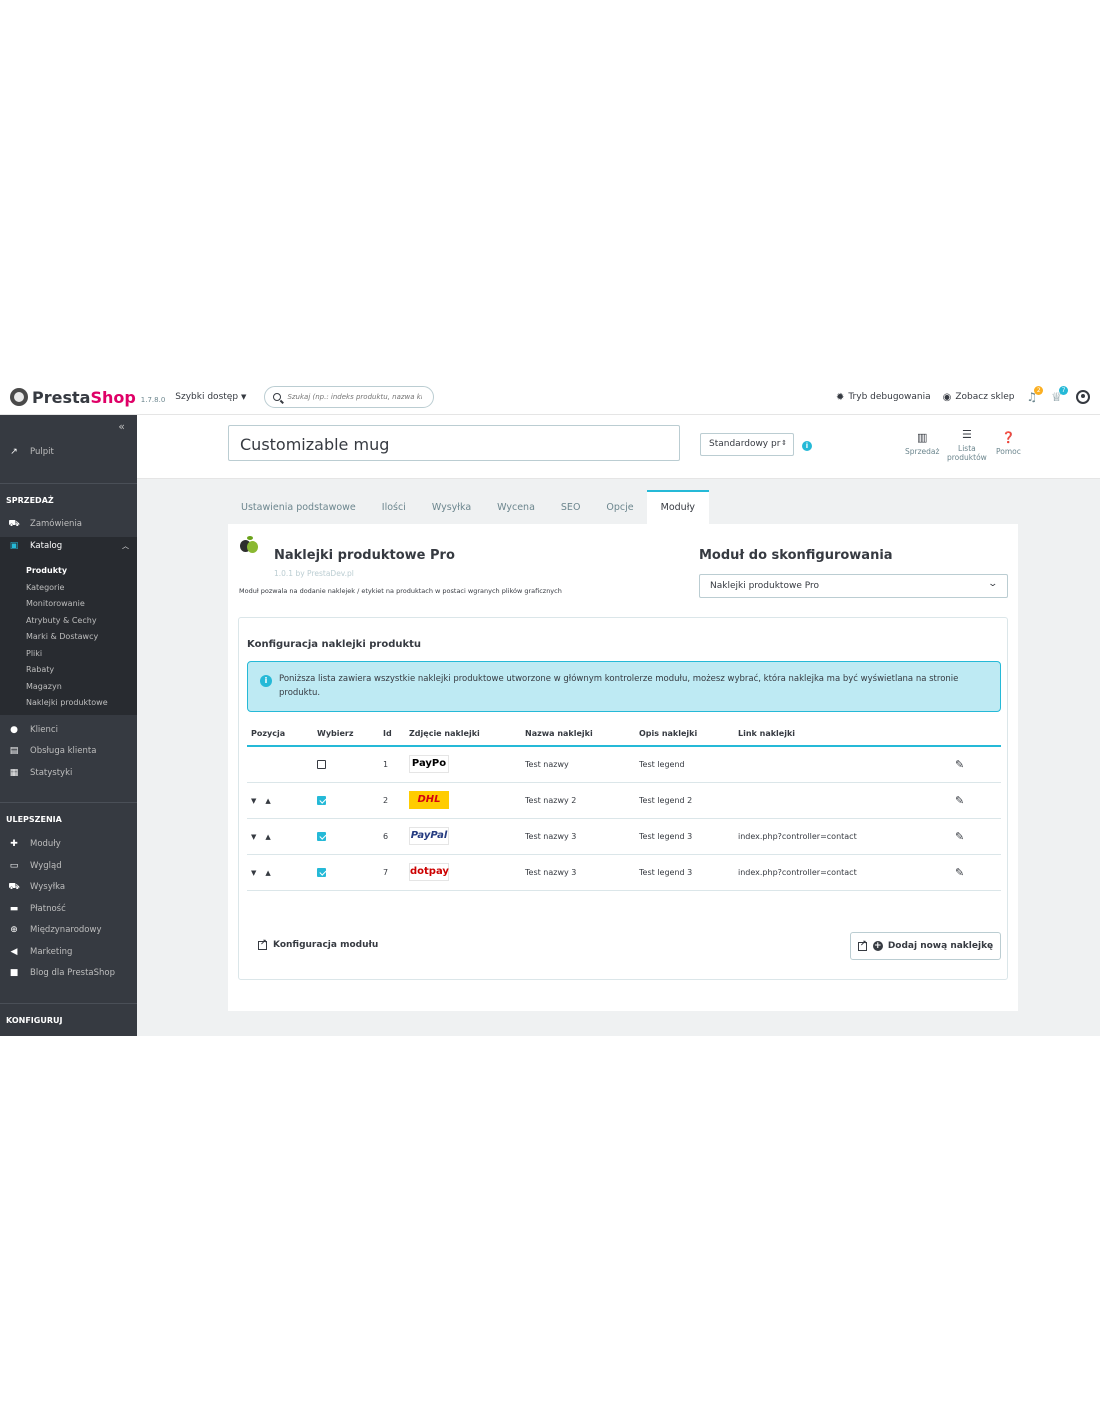  What do you see at coordinates (68, 973) in the screenshot?
I see `sidebar-item-blog: ■ Blog dla PrestaShop` at bounding box center [68, 973].